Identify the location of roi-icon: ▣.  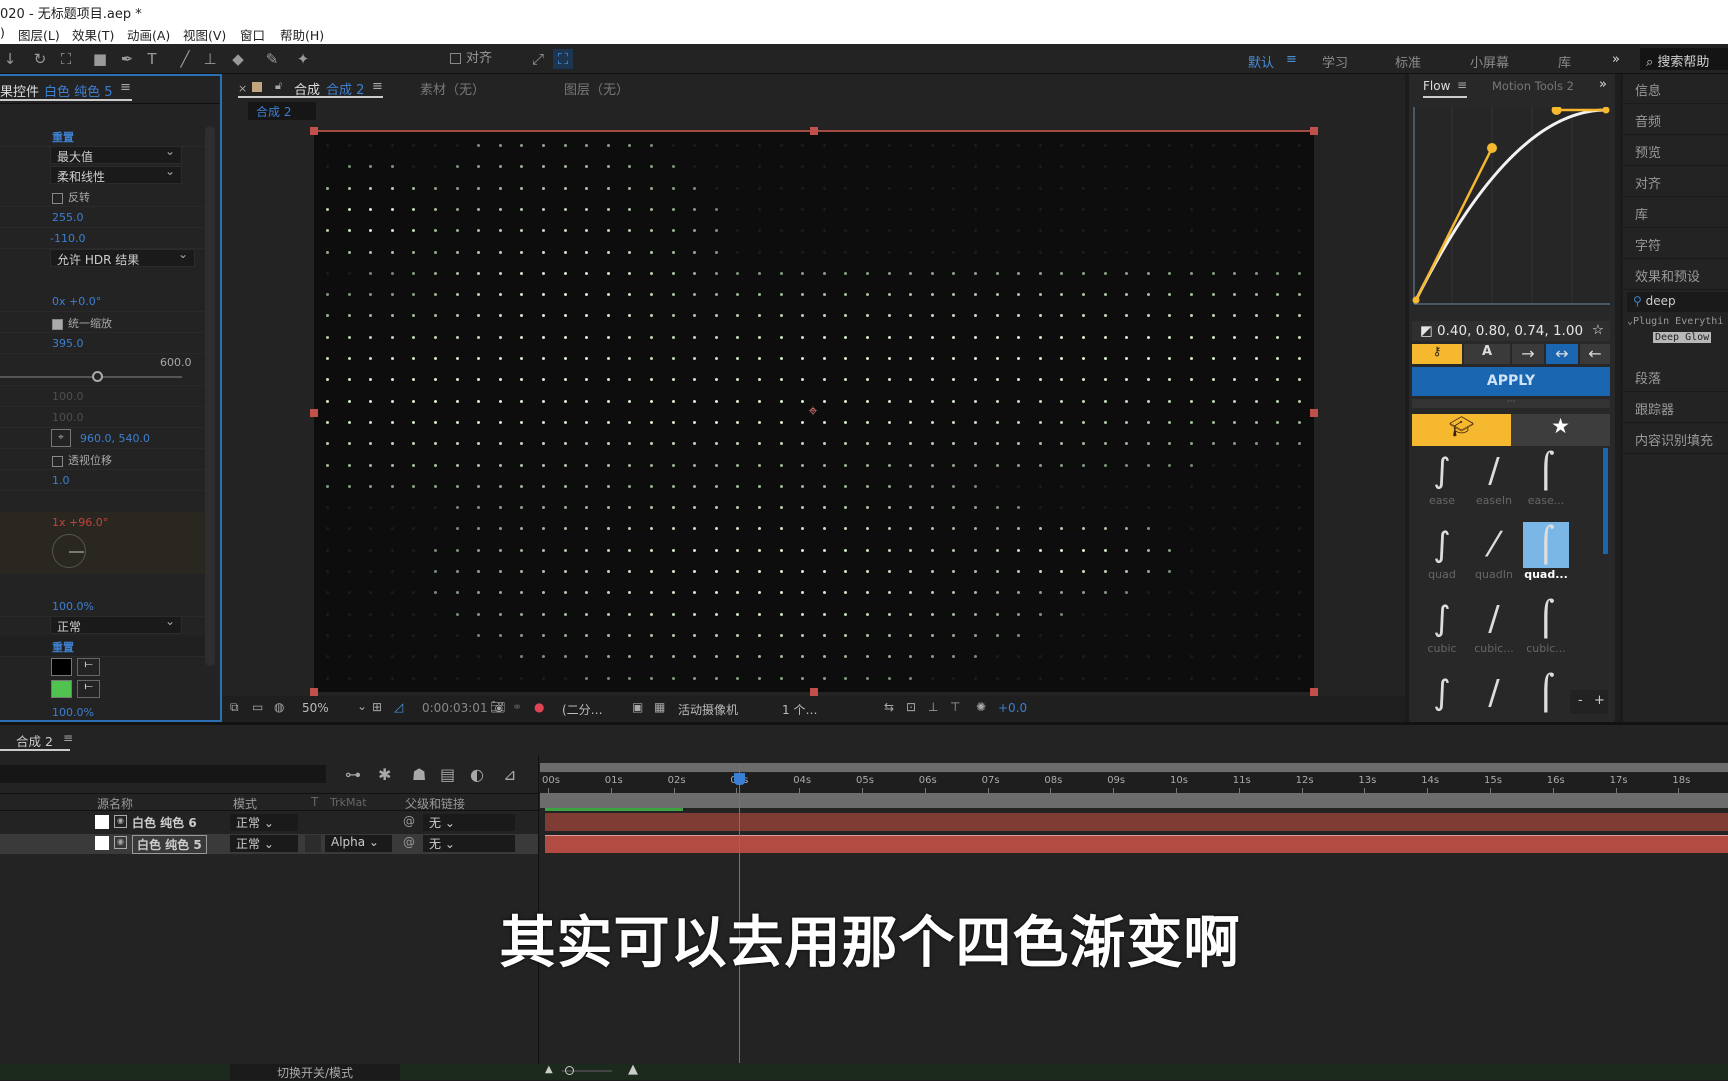
(637, 707).